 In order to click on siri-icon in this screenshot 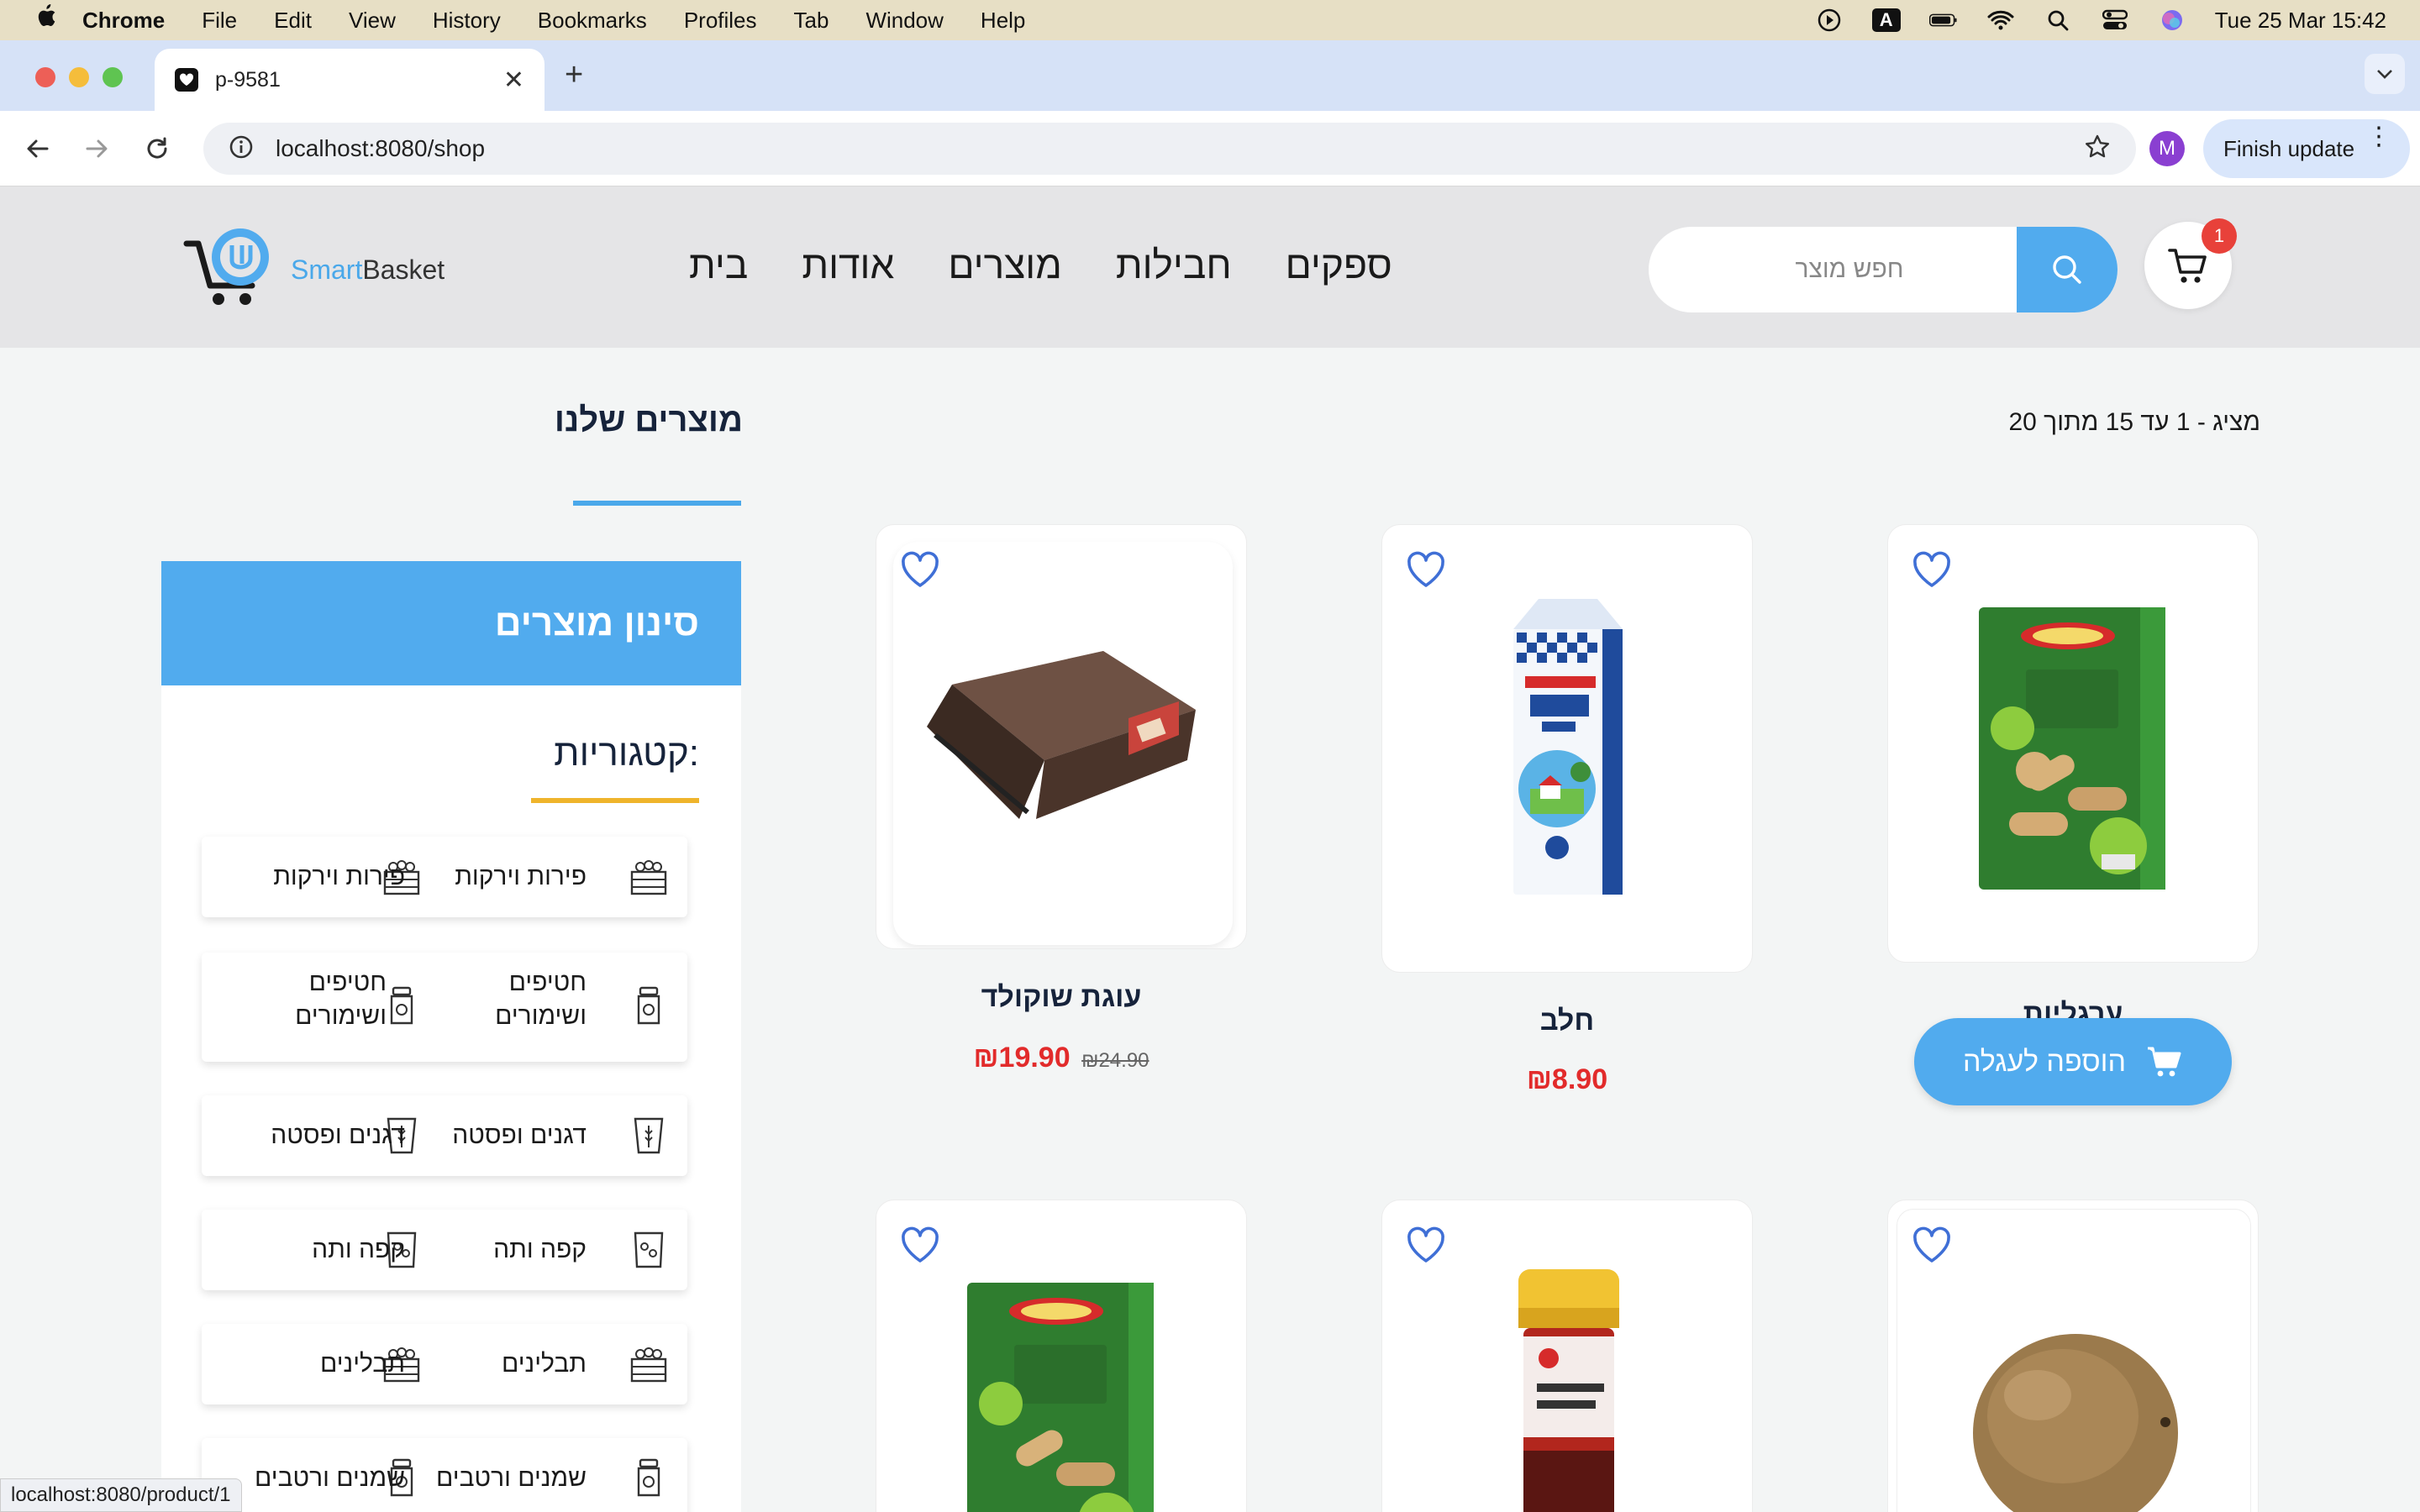, I will do `click(2172, 20)`.